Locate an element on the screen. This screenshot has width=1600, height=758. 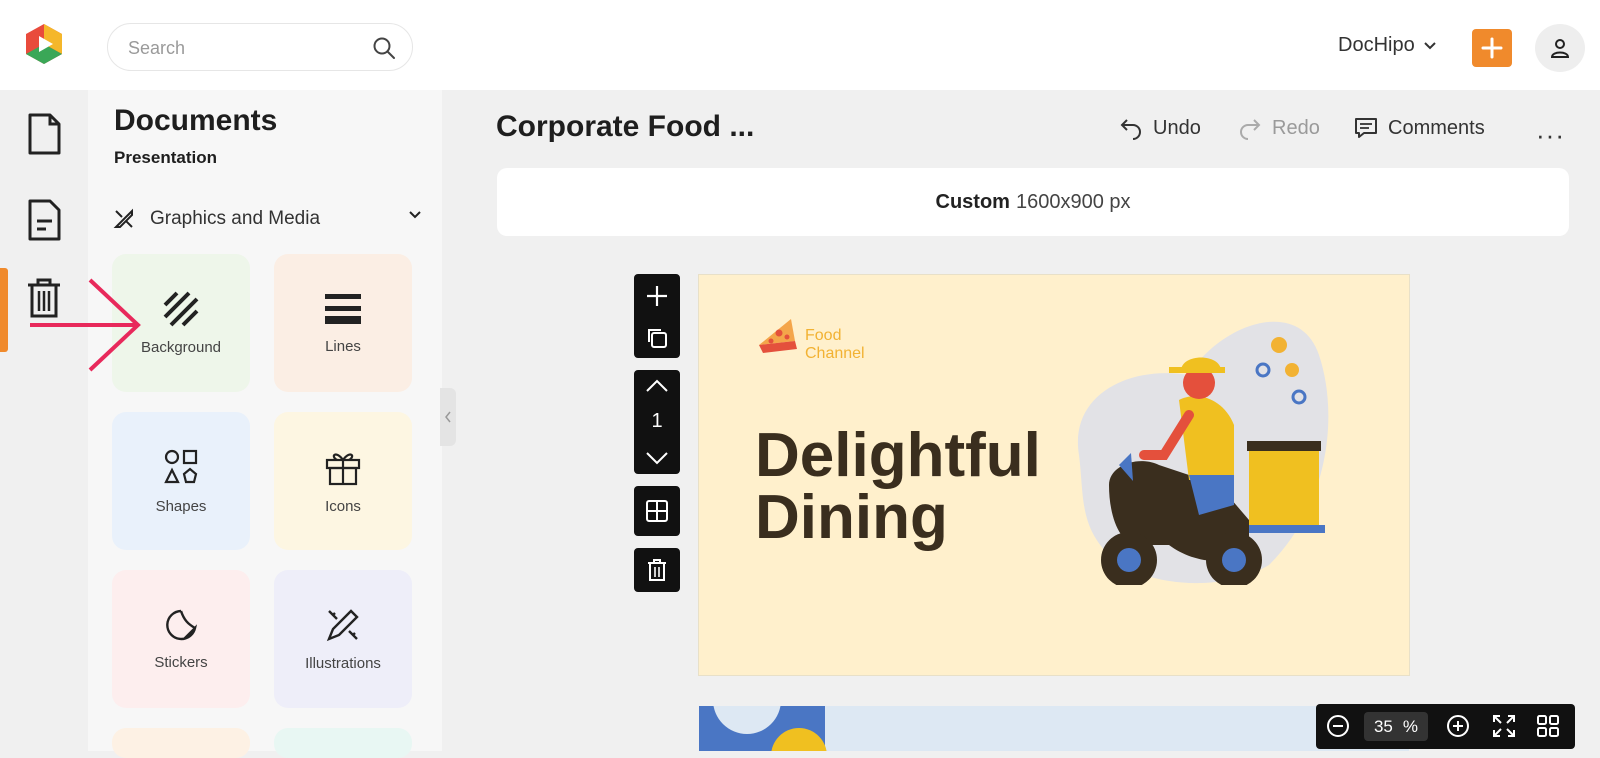
delete-page-button is located at coordinates (657, 570).